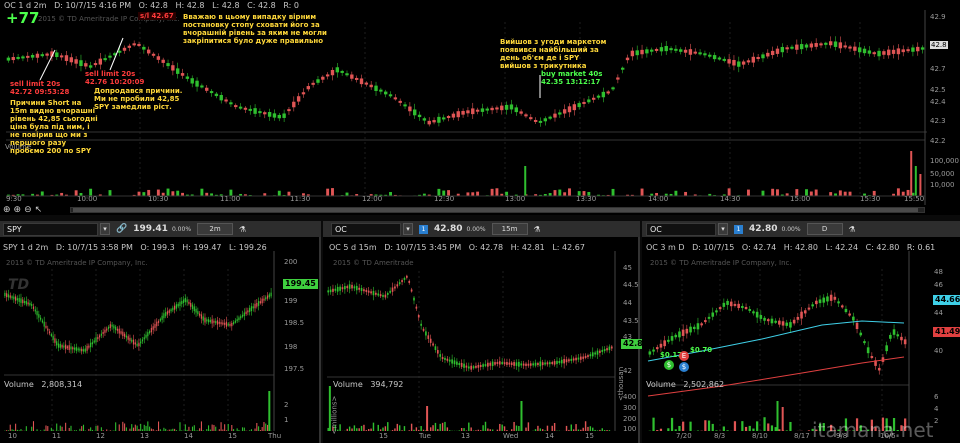 Image resolution: width=960 pixels, height=443 pixels. What do you see at coordinates (509, 229) in the screenshot?
I see `oc15-interval-select: 15m` at bounding box center [509, 229].